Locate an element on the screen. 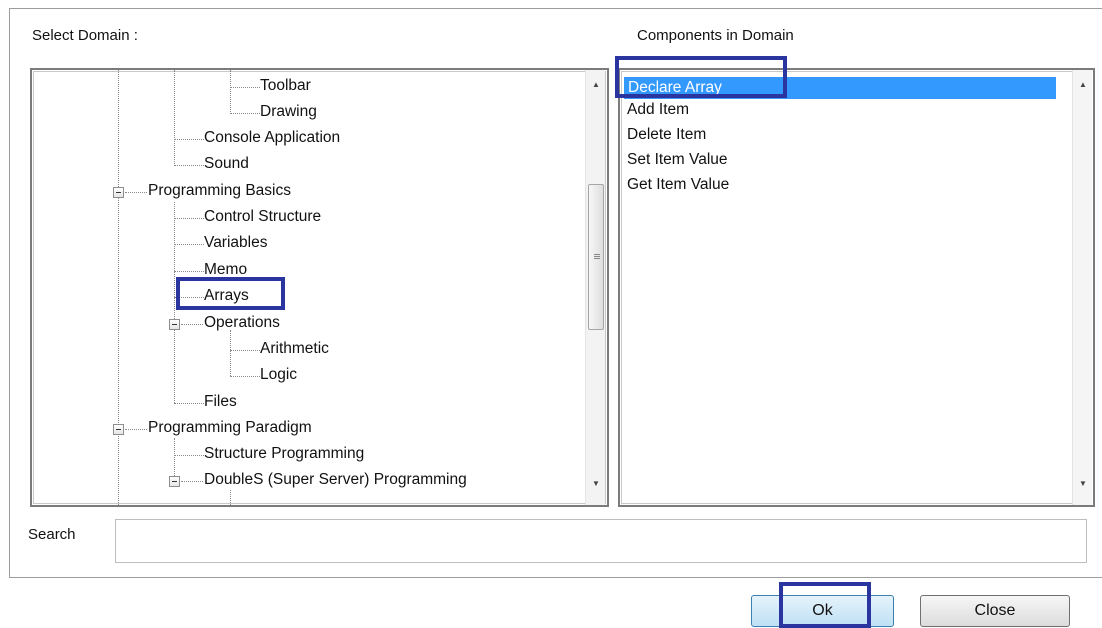  component-item-add-item: Add Item is located at coordinates (658, 110).